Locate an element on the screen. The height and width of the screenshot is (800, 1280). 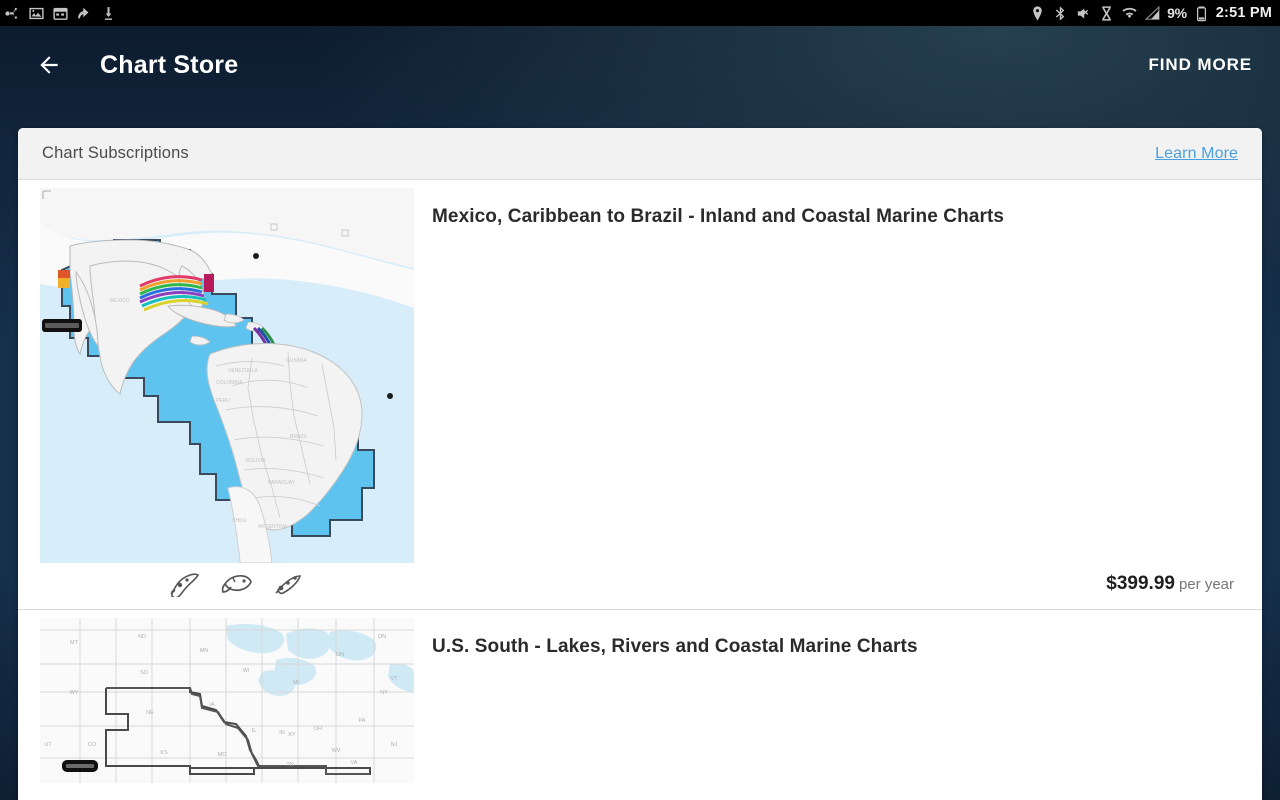
status-bar: 9% 2:51 PM is located at coordinates (640, 13).